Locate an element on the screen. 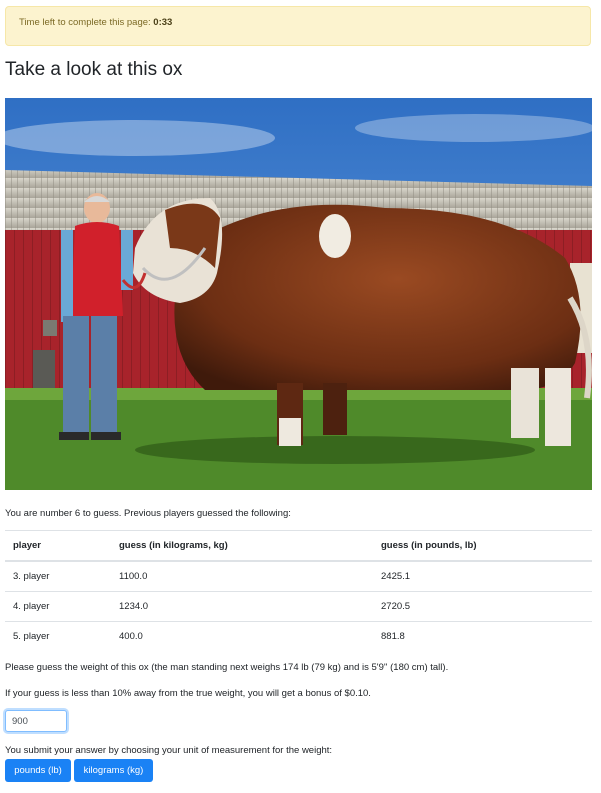 Image resolution: width=601 pixels, height=793 pixels. cell-guess-kg: 1100.0 is located at coordinates (242, 576).